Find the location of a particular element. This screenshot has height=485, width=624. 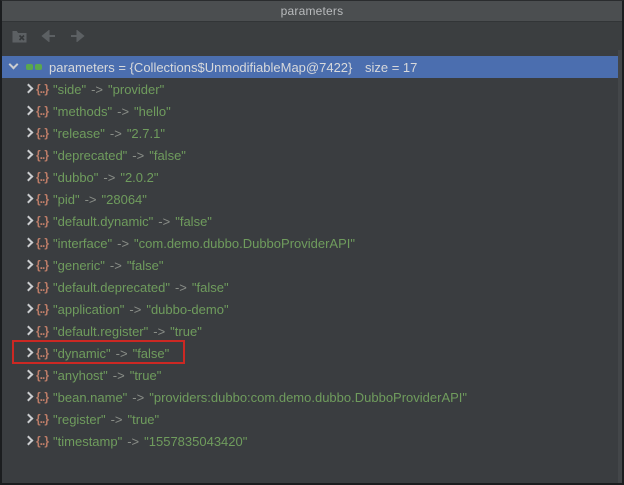

entry-key: "default.dynamic" is located at coordinates (103, 221).